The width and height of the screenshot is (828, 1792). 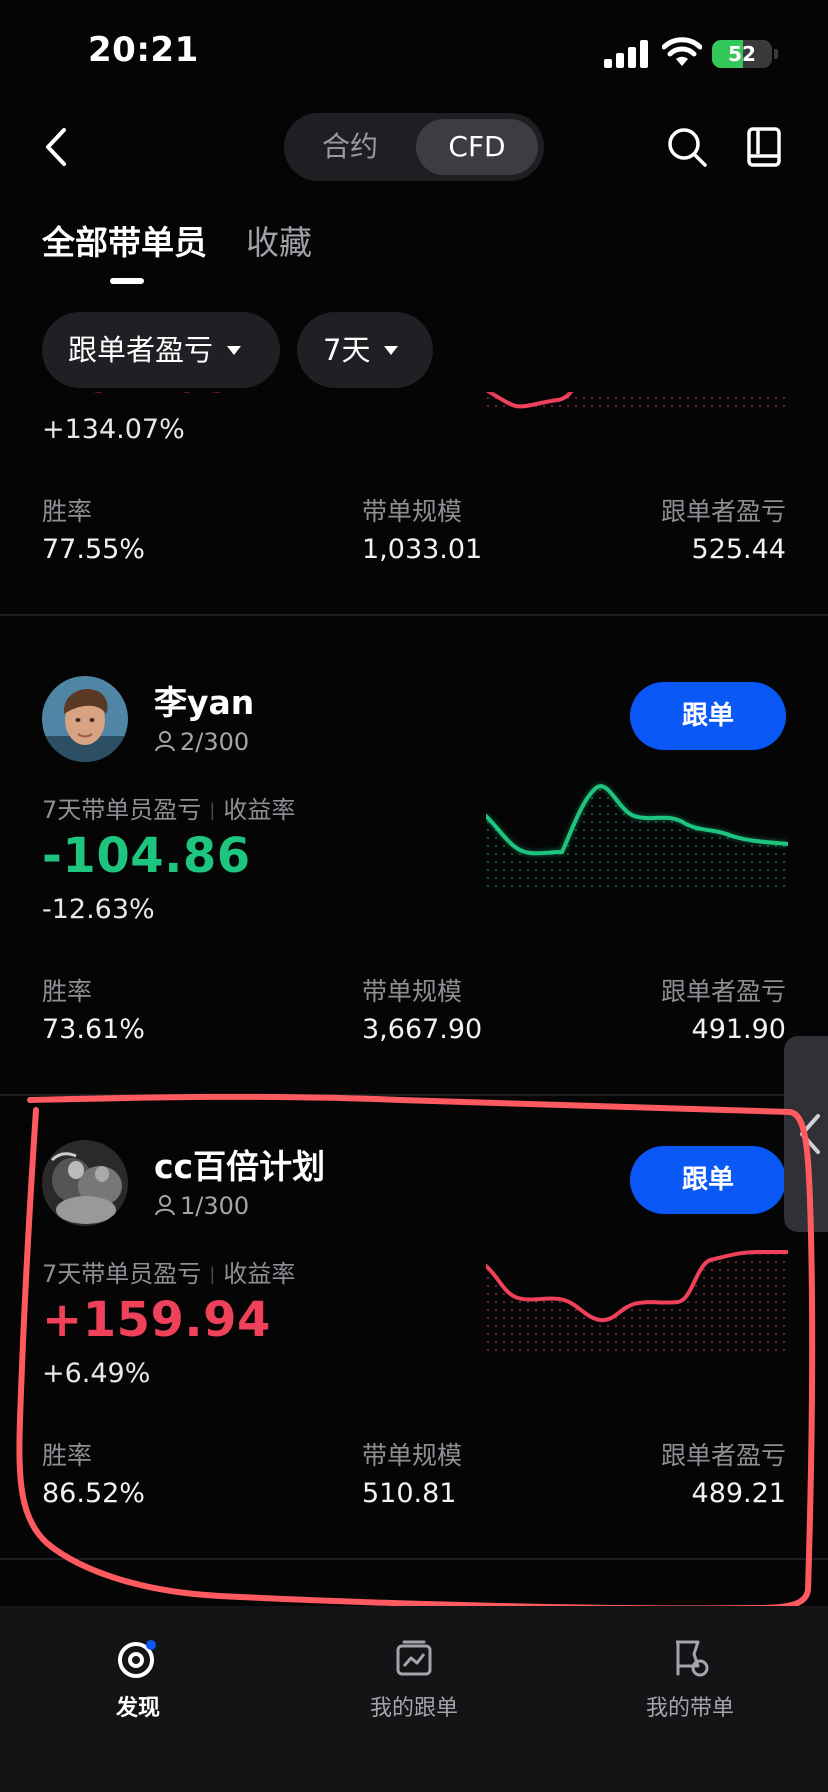 I want to click on side-drawer-handle, so click(x=806, y=1134).